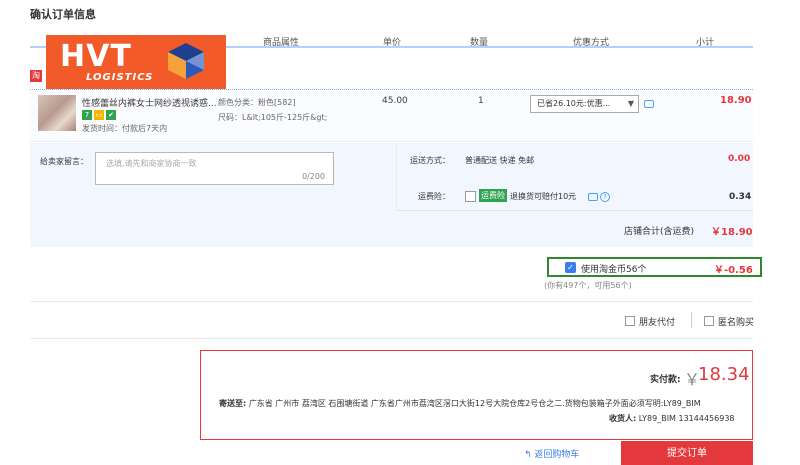  I want to click on seven-day-return-icon: 7, so click(87, 115).